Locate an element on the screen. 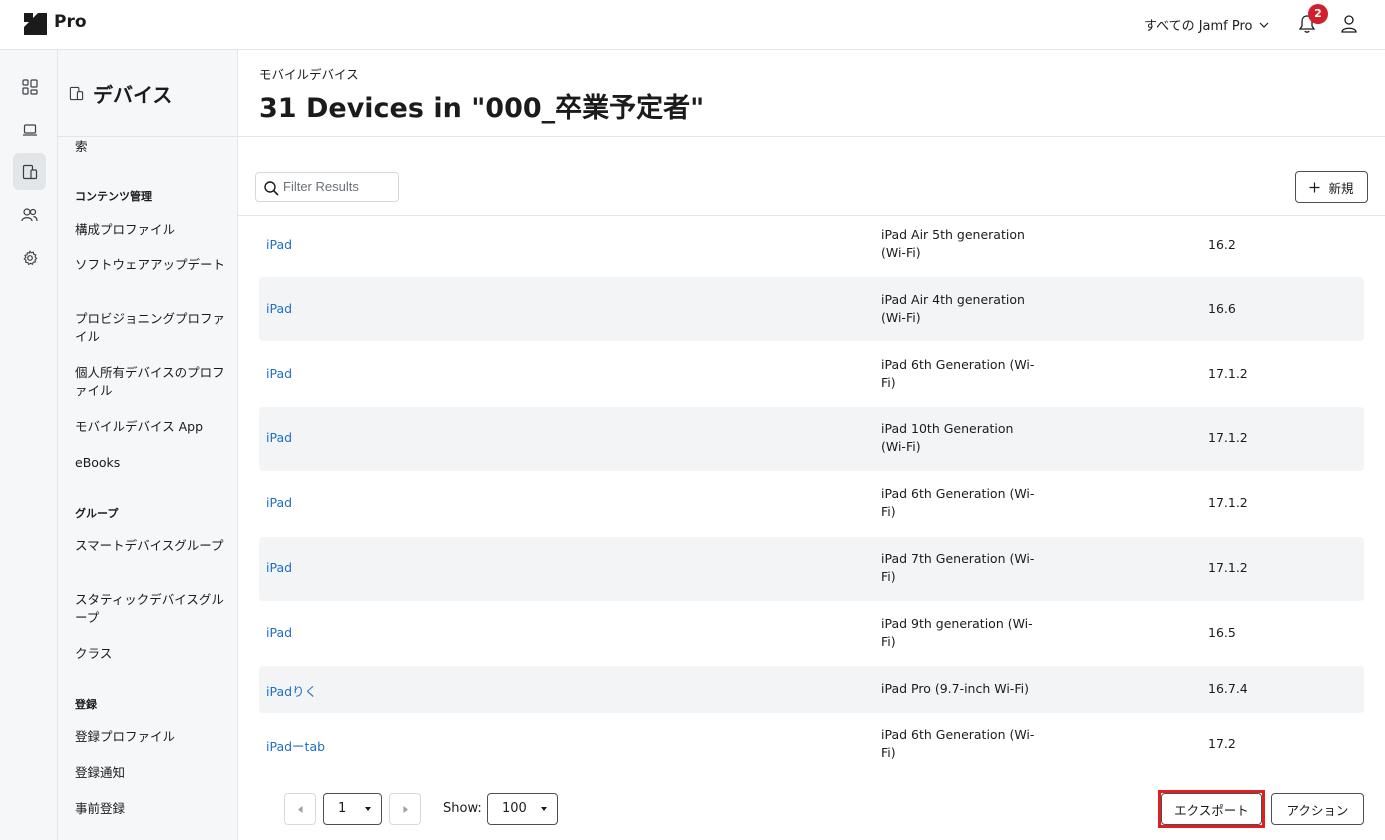  breadcrumb: モバイルデバイス is located at coordinates (309, 73).